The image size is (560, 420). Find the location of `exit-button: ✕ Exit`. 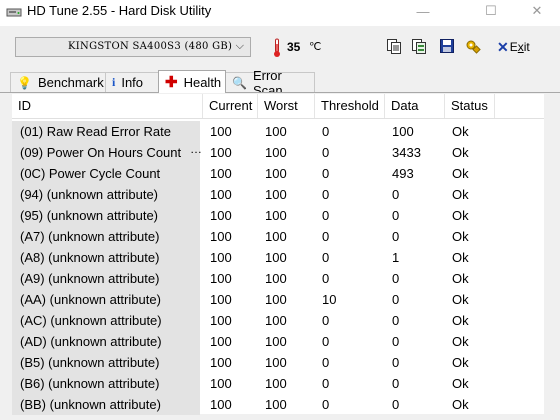

exit-button: ✕ Exit is located at coordinates (513, 47).